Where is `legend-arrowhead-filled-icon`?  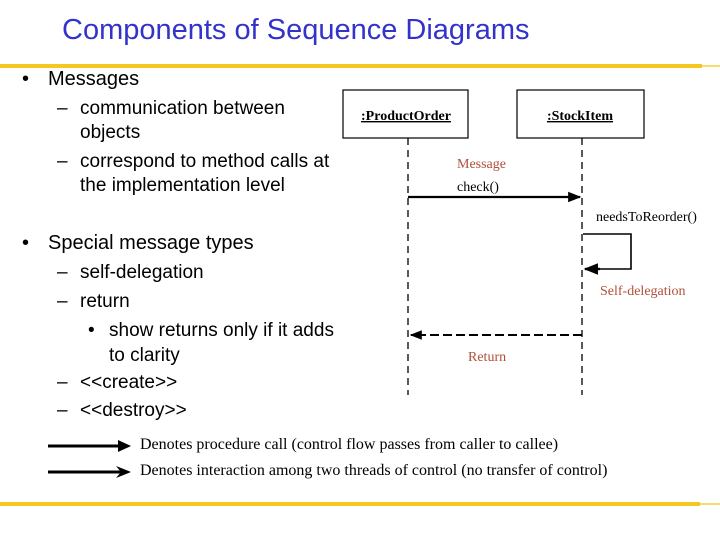 legend-arrowhead-filled-icon is located at coordinates (124, 446).